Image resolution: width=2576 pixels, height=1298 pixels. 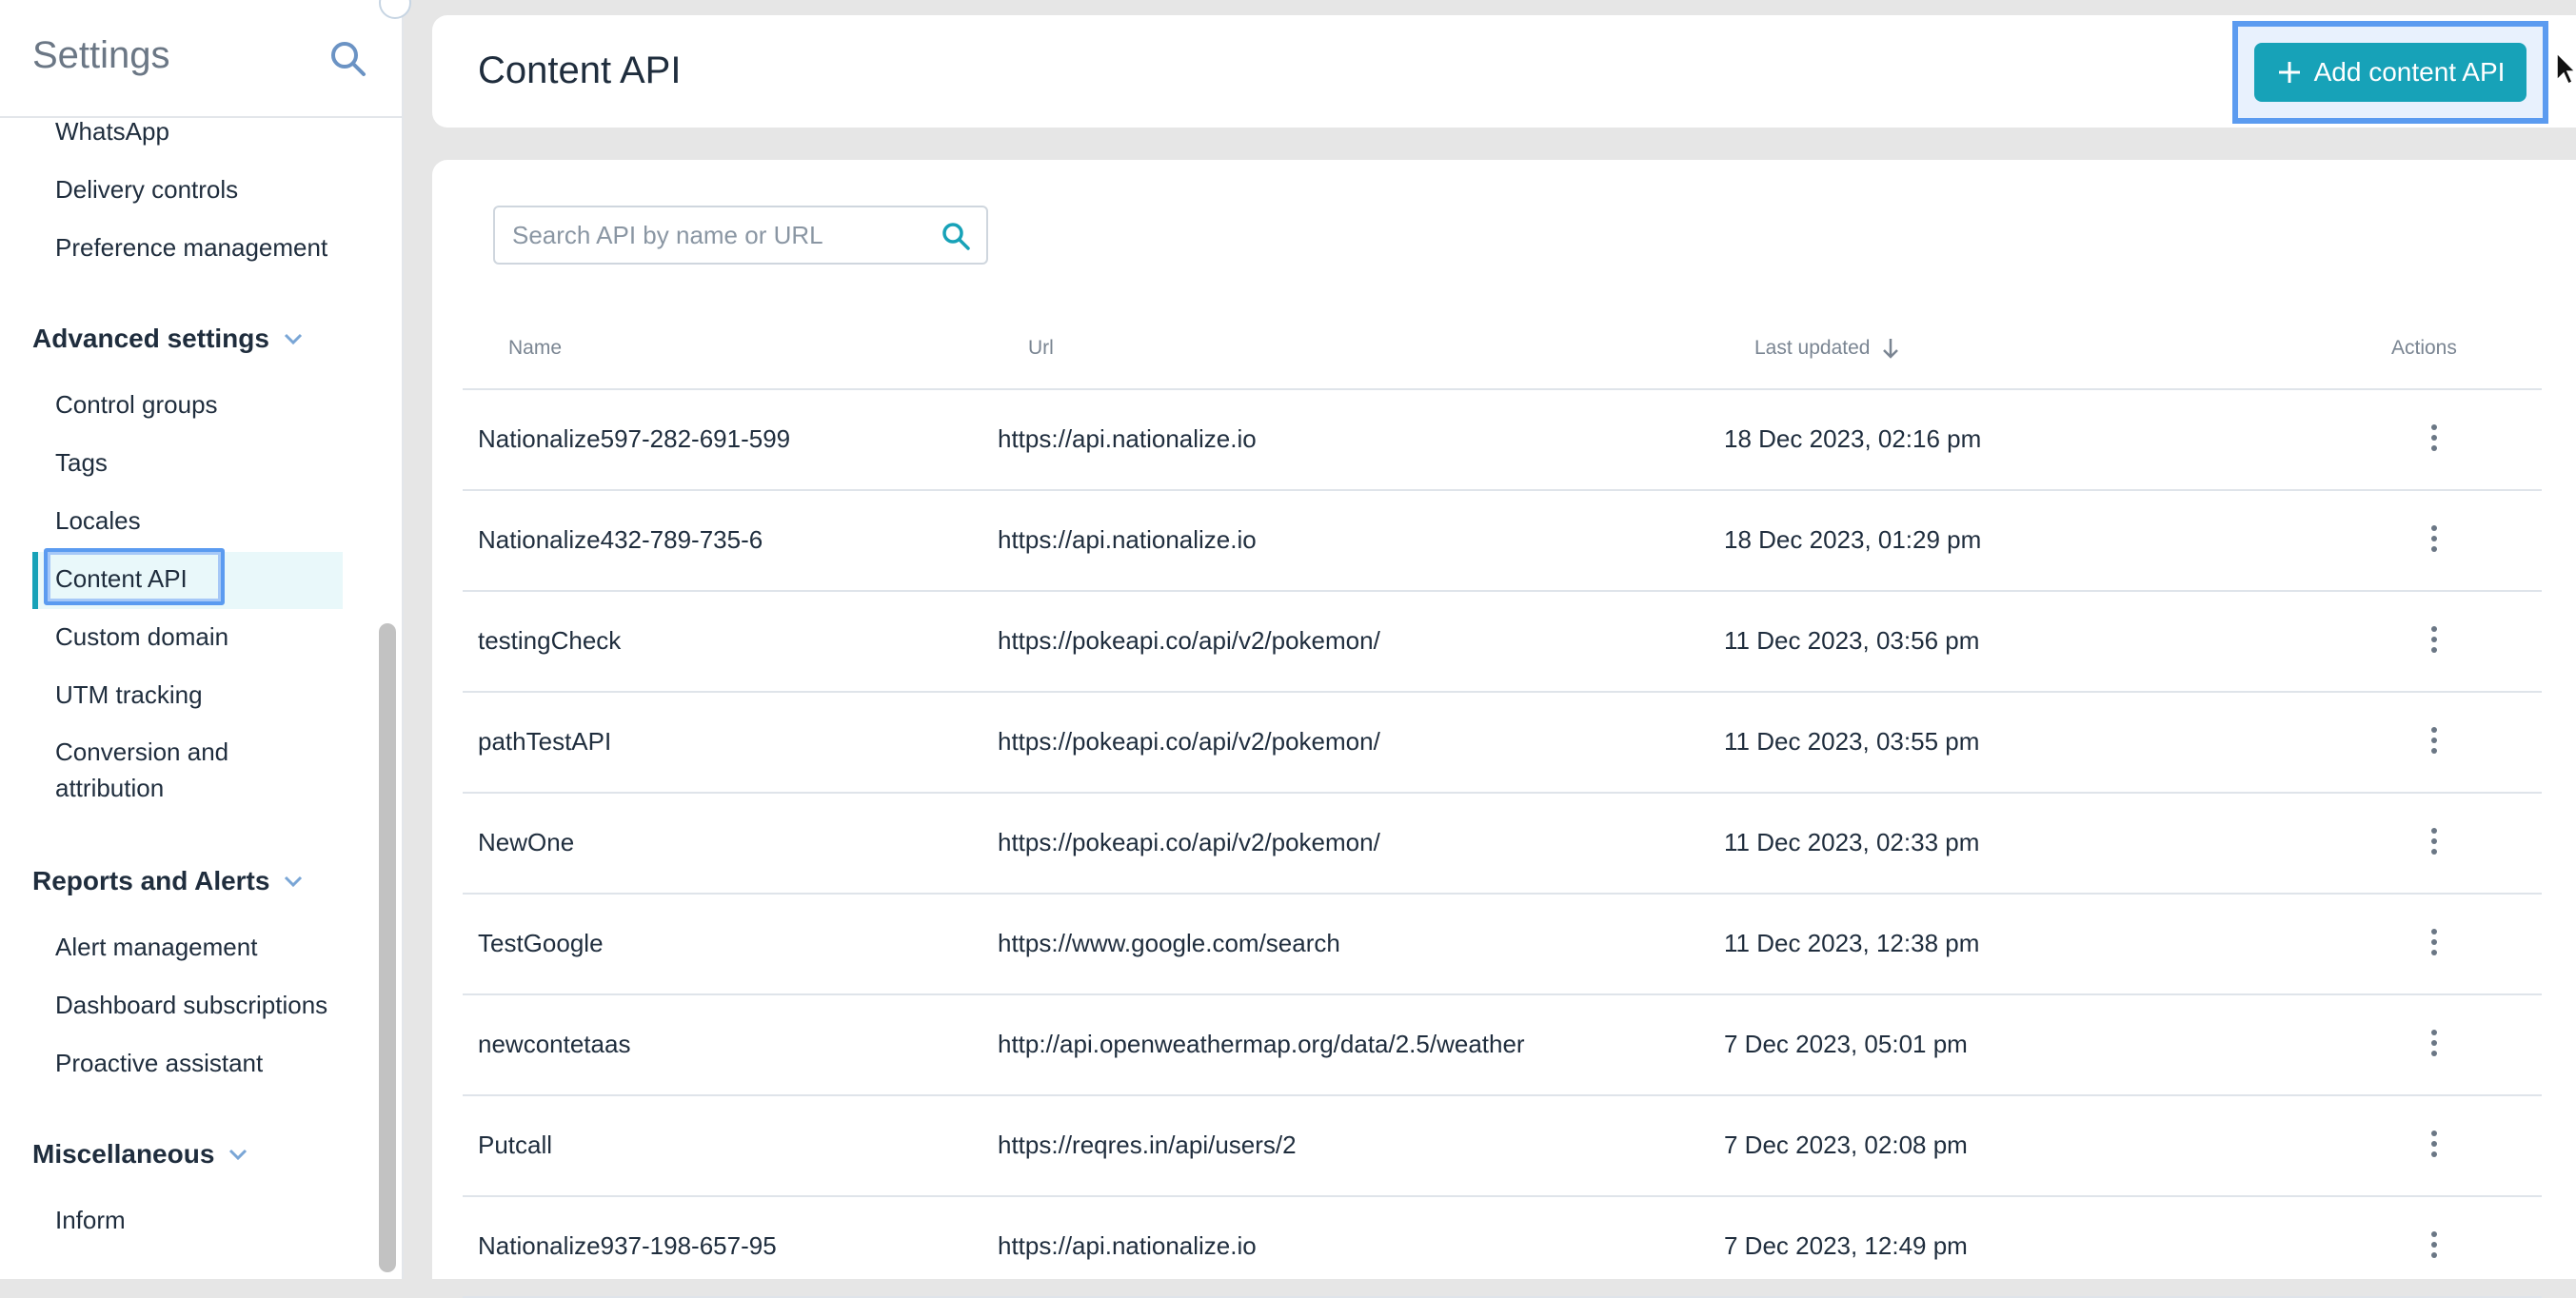 What do you see at coordinates (1890, 348) in the screenshot?
I see `sort-descending-icon` at bounding box center [1890, 348].